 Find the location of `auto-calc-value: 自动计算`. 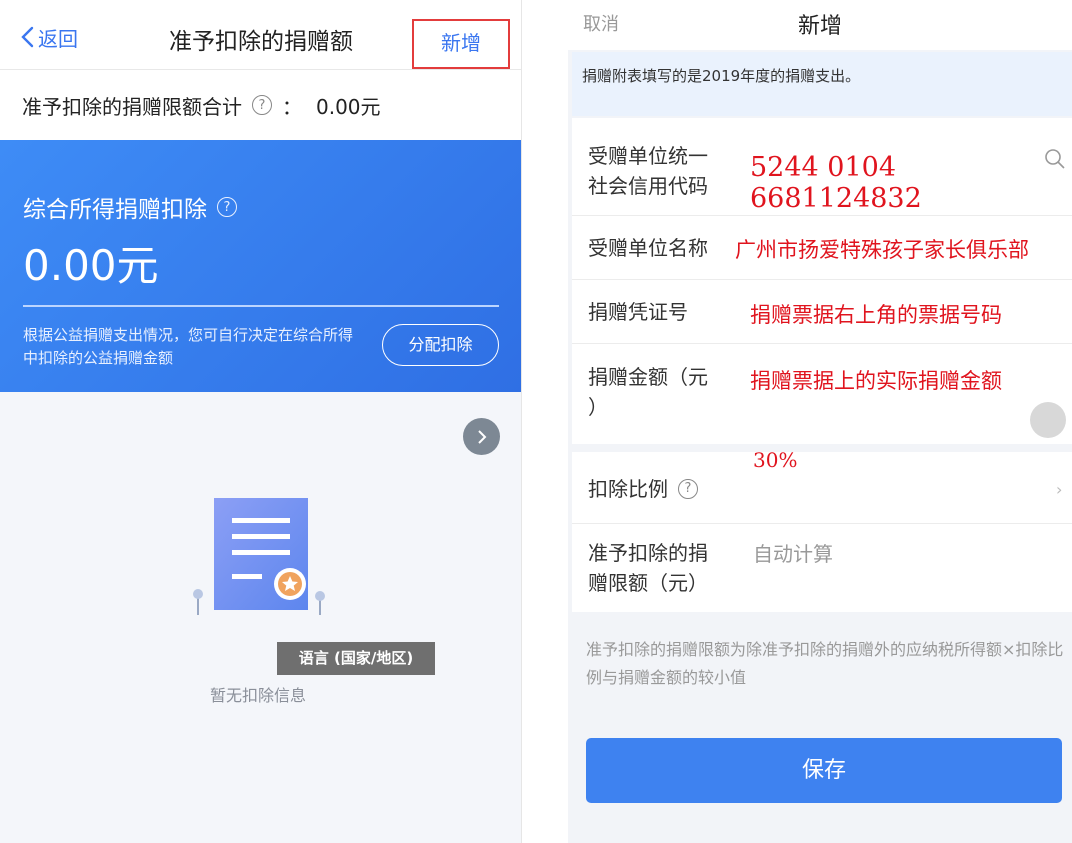

auto-calc-value: 自动计算 is located at coordinates (793, 554).